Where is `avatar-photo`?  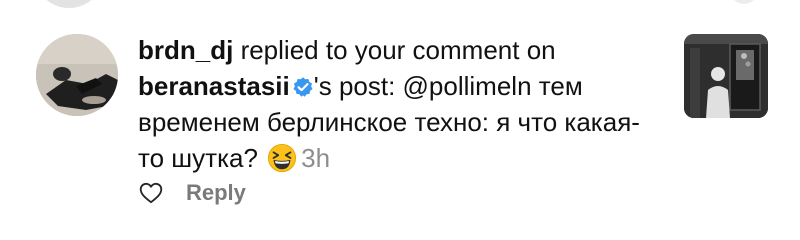
avatar-photo is located at coordinates (77, 75).